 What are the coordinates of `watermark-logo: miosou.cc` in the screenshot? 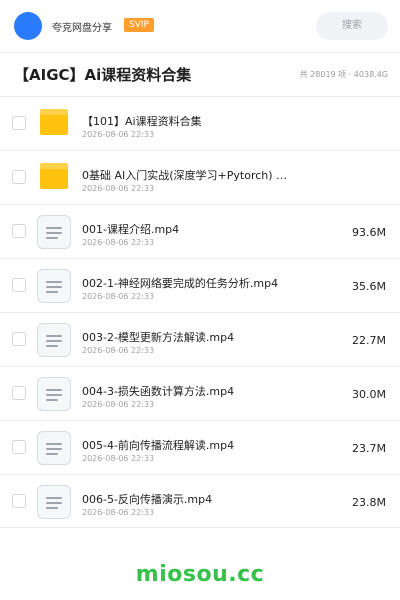 It's located at (200, 574).